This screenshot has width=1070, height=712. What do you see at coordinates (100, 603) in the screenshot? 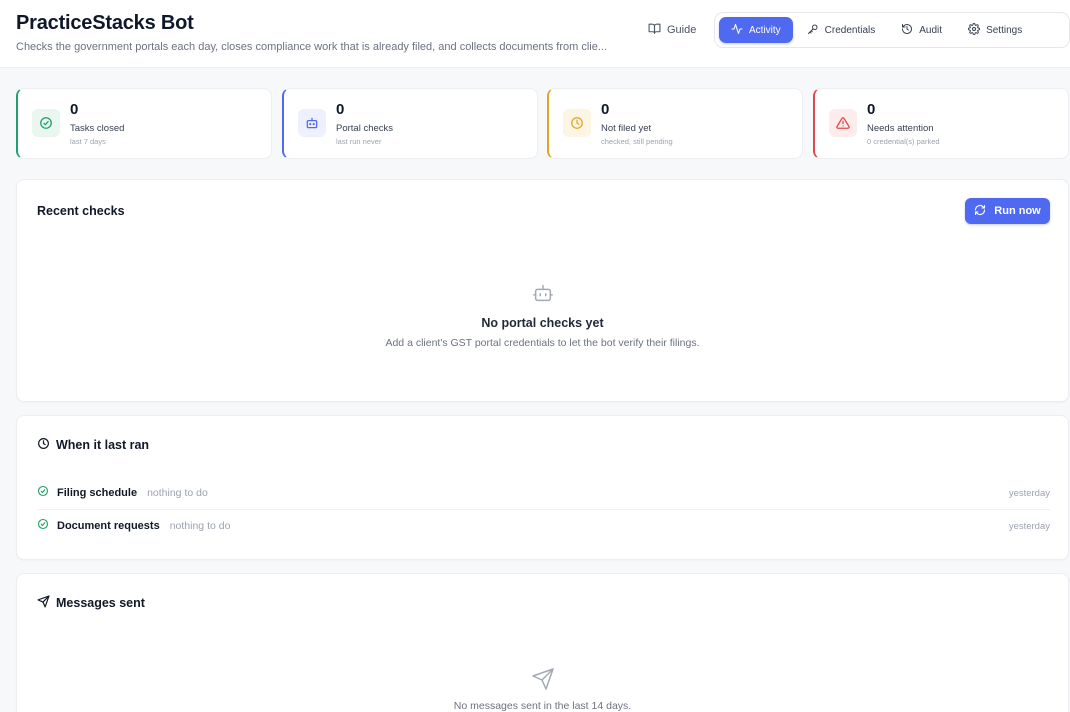
I see `messages-title: Messages sent` at bounding box center [100, 603].